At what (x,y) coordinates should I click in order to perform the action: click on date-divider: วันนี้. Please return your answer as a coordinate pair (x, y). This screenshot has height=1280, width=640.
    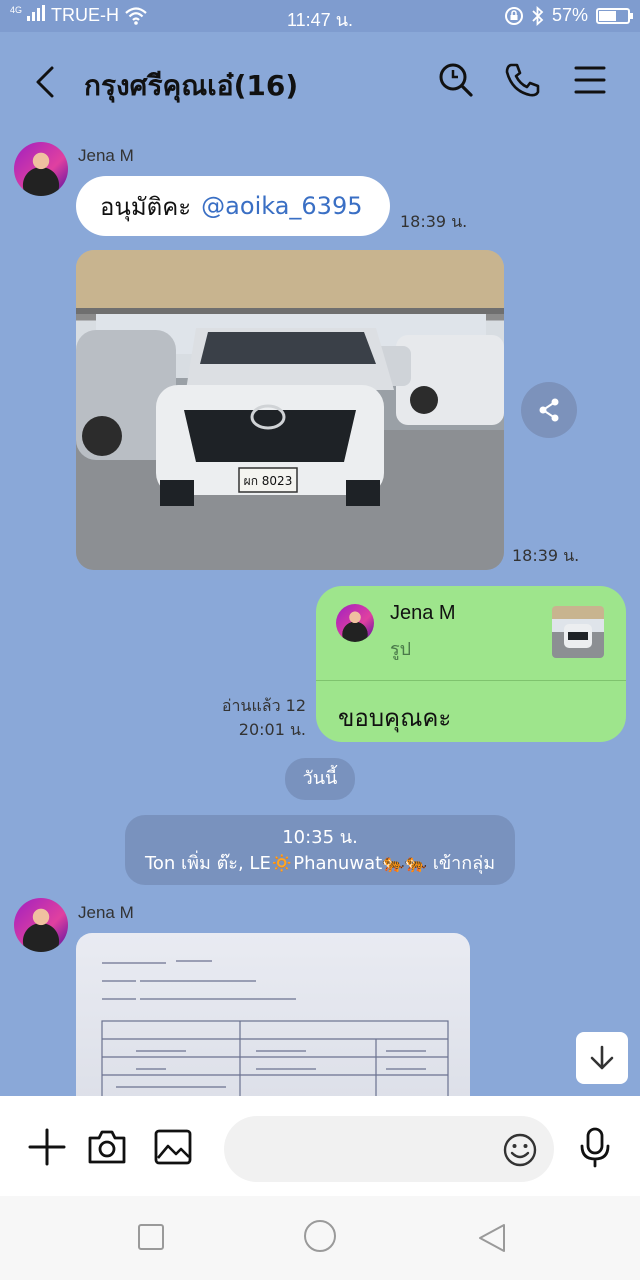
    Looking at the image, I should click on (320, 779).